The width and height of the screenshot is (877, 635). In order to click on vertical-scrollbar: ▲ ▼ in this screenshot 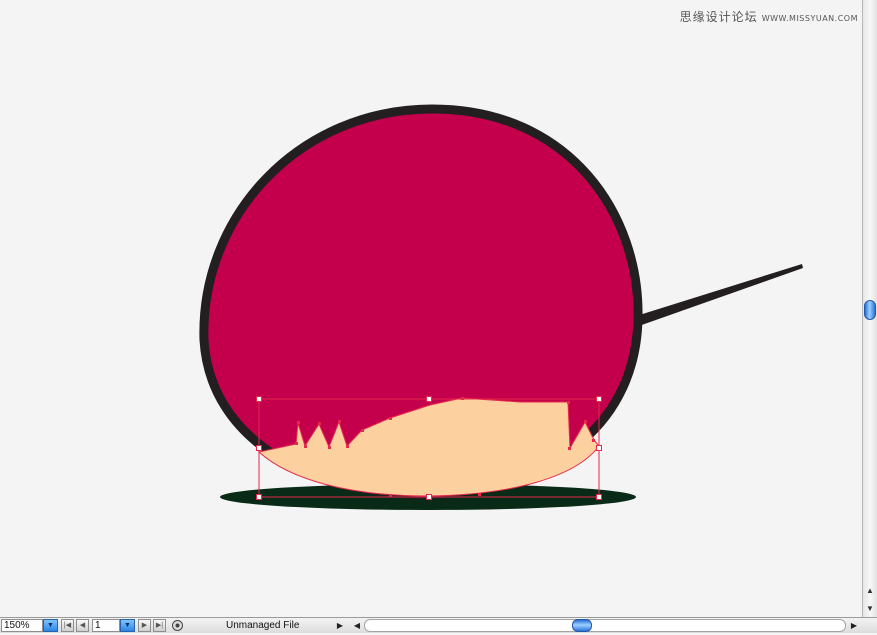, I will do `click(869, 308)`.